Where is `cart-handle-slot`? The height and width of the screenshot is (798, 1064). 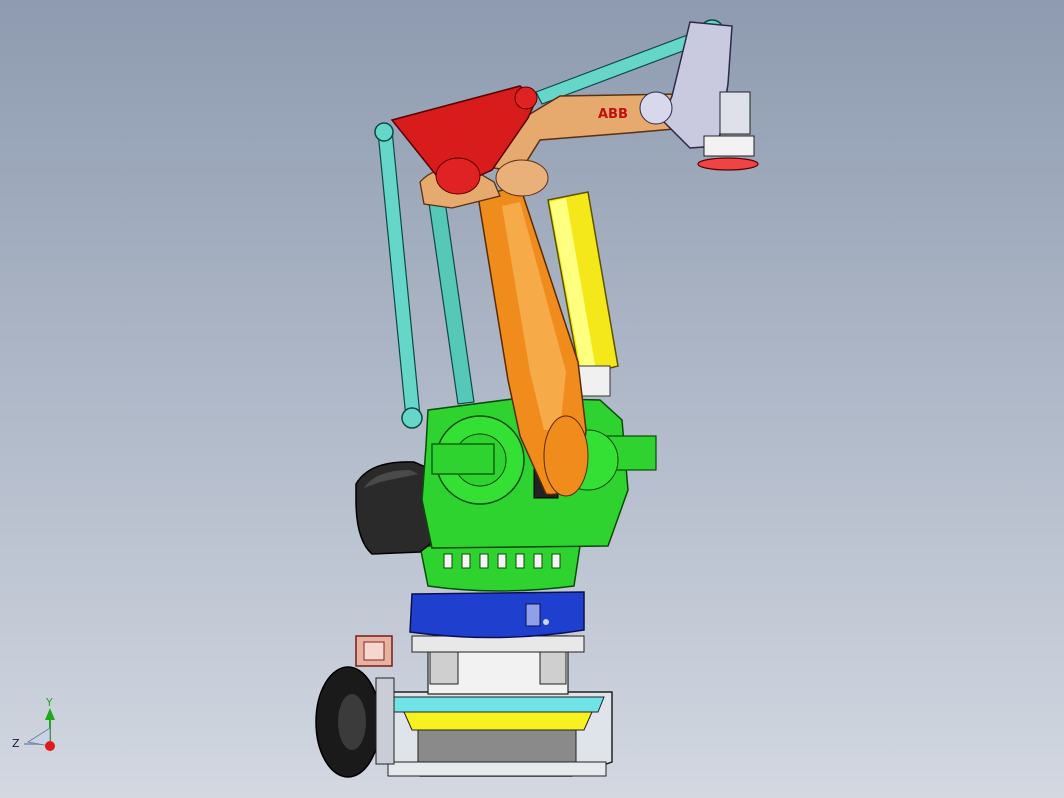
cart-handle-slot is located at coordinates (374, 651).